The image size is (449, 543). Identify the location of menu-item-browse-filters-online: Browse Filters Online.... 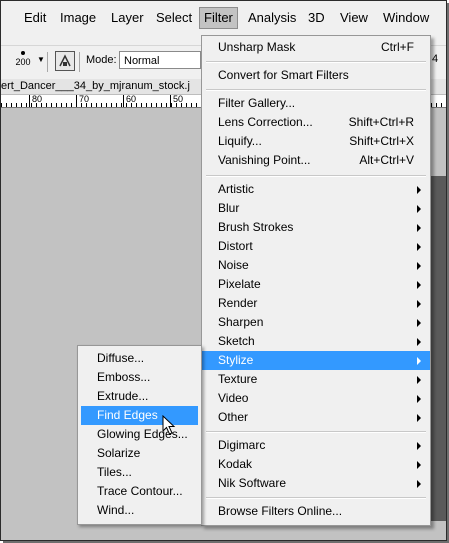
(316, 511).